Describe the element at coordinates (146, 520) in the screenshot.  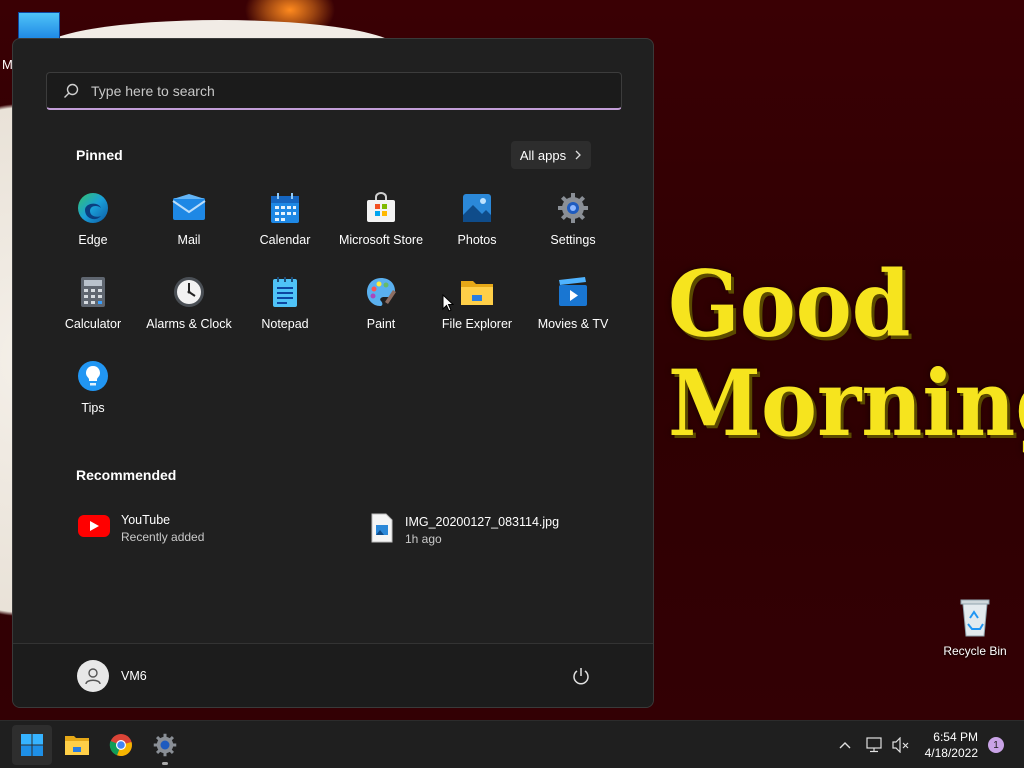
I see `recommended-item-title: YouTube` at that location.